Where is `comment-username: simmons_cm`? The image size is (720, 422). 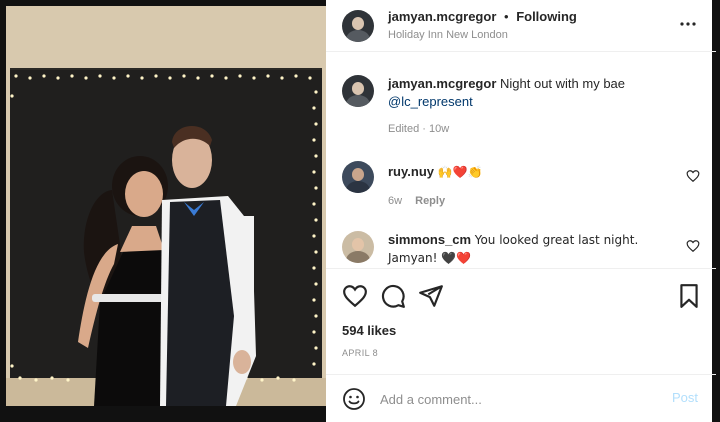
comment-username: simmons_cm is located at coordinates (429, 239).